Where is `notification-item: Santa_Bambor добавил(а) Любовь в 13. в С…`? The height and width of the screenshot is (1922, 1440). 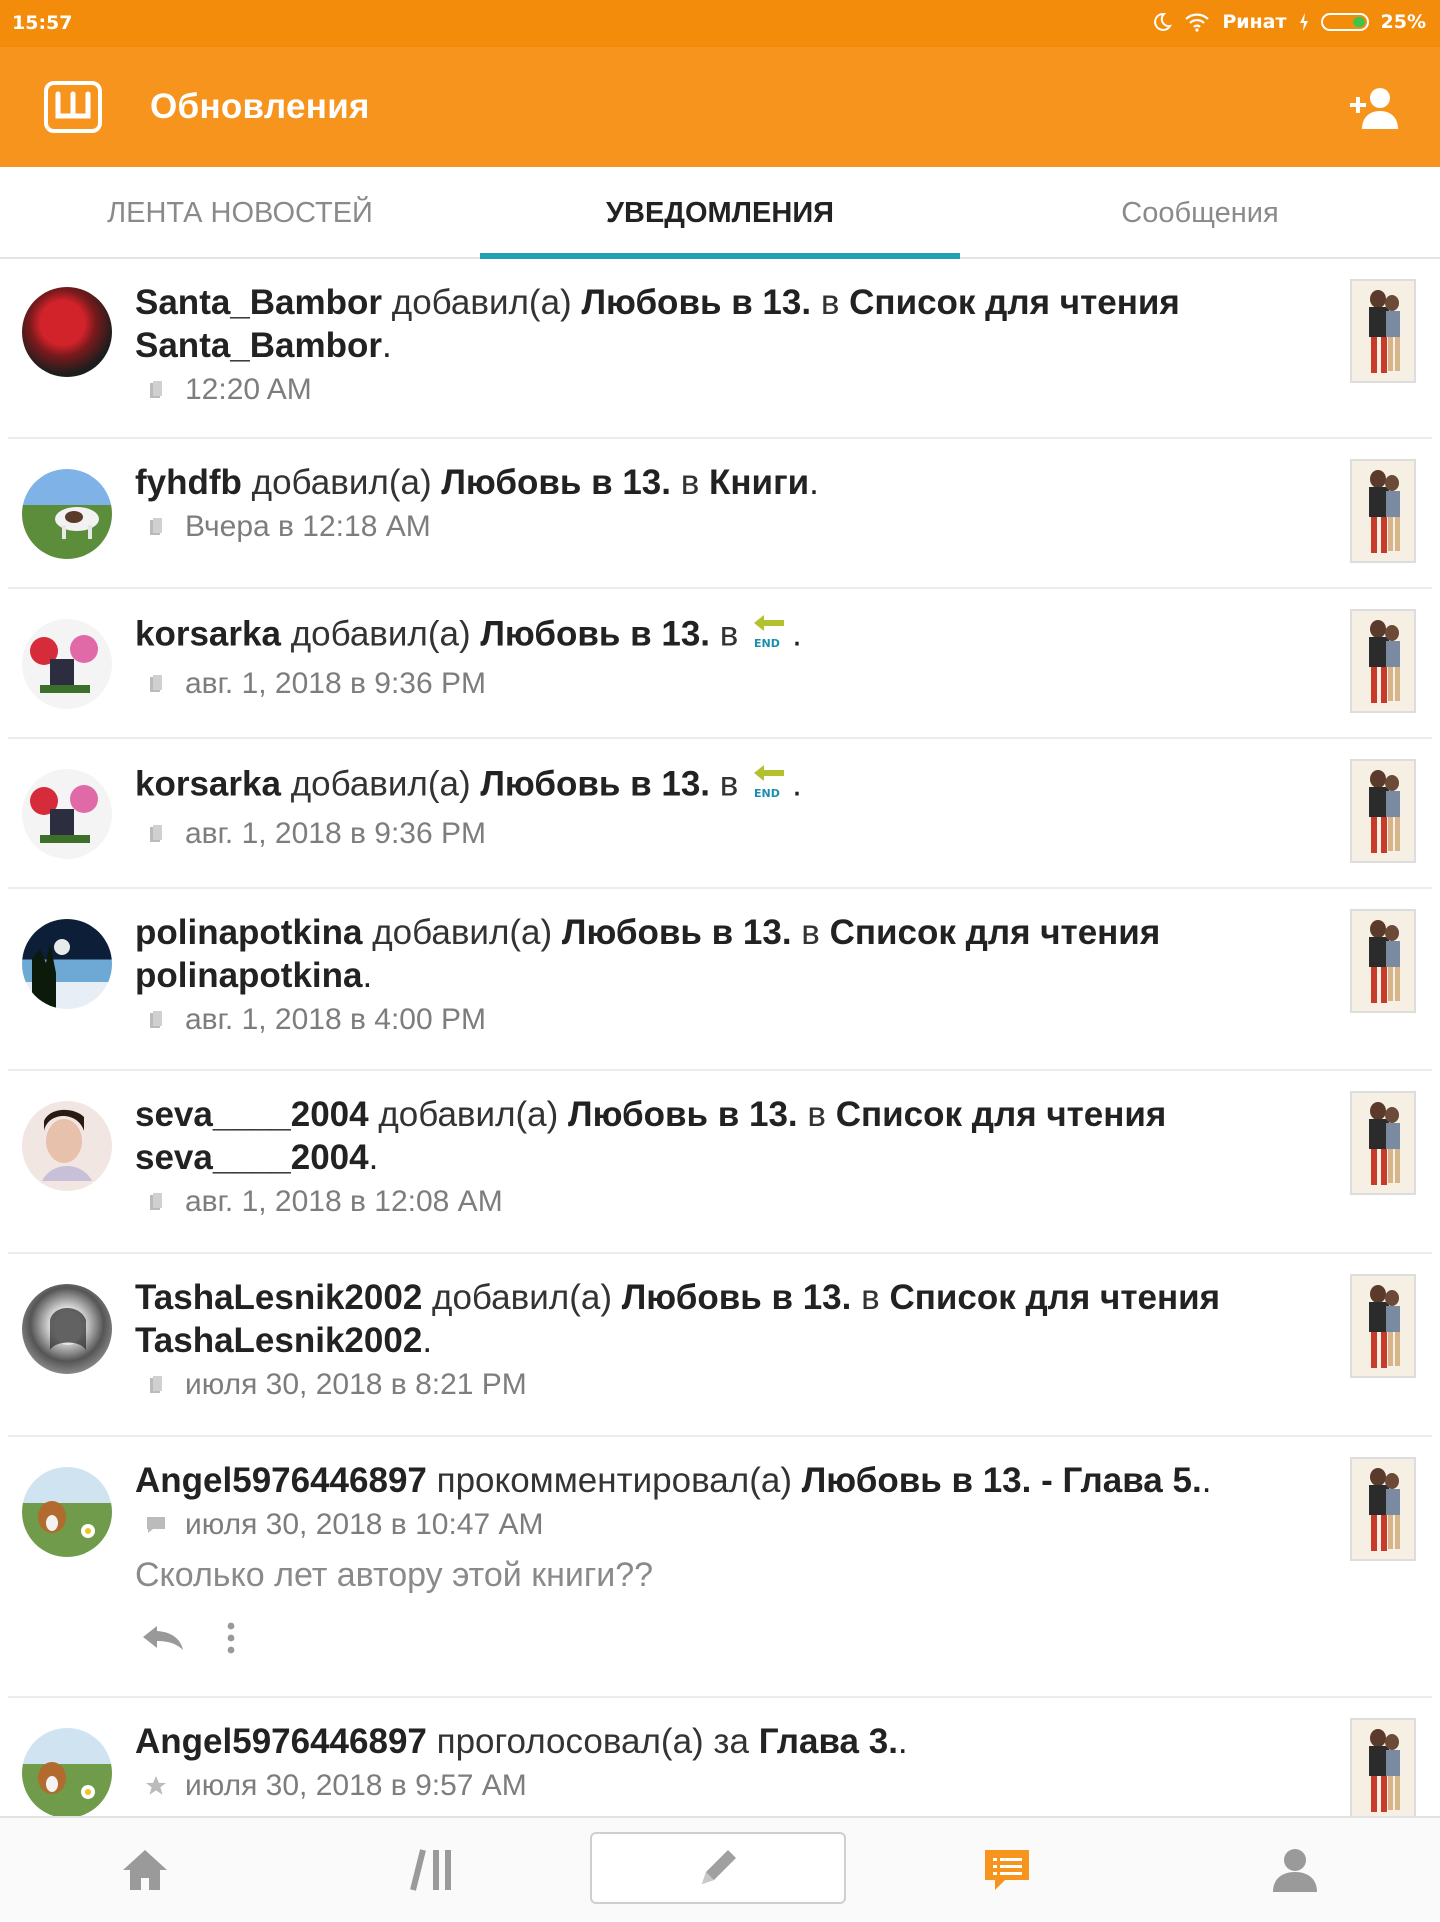 notification-item: Santa_Bambor добавил(а) Любовь в 13. в С… is located at coordinates (720, 349).